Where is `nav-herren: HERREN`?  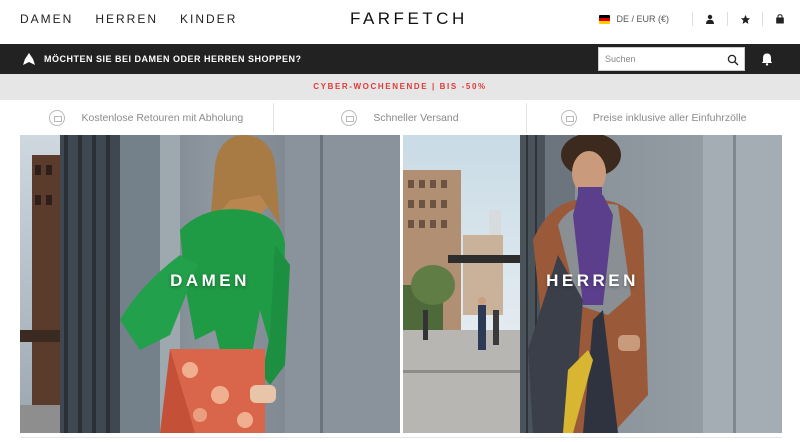
nav-herren: HERREN is located at coordinates (126, 19).